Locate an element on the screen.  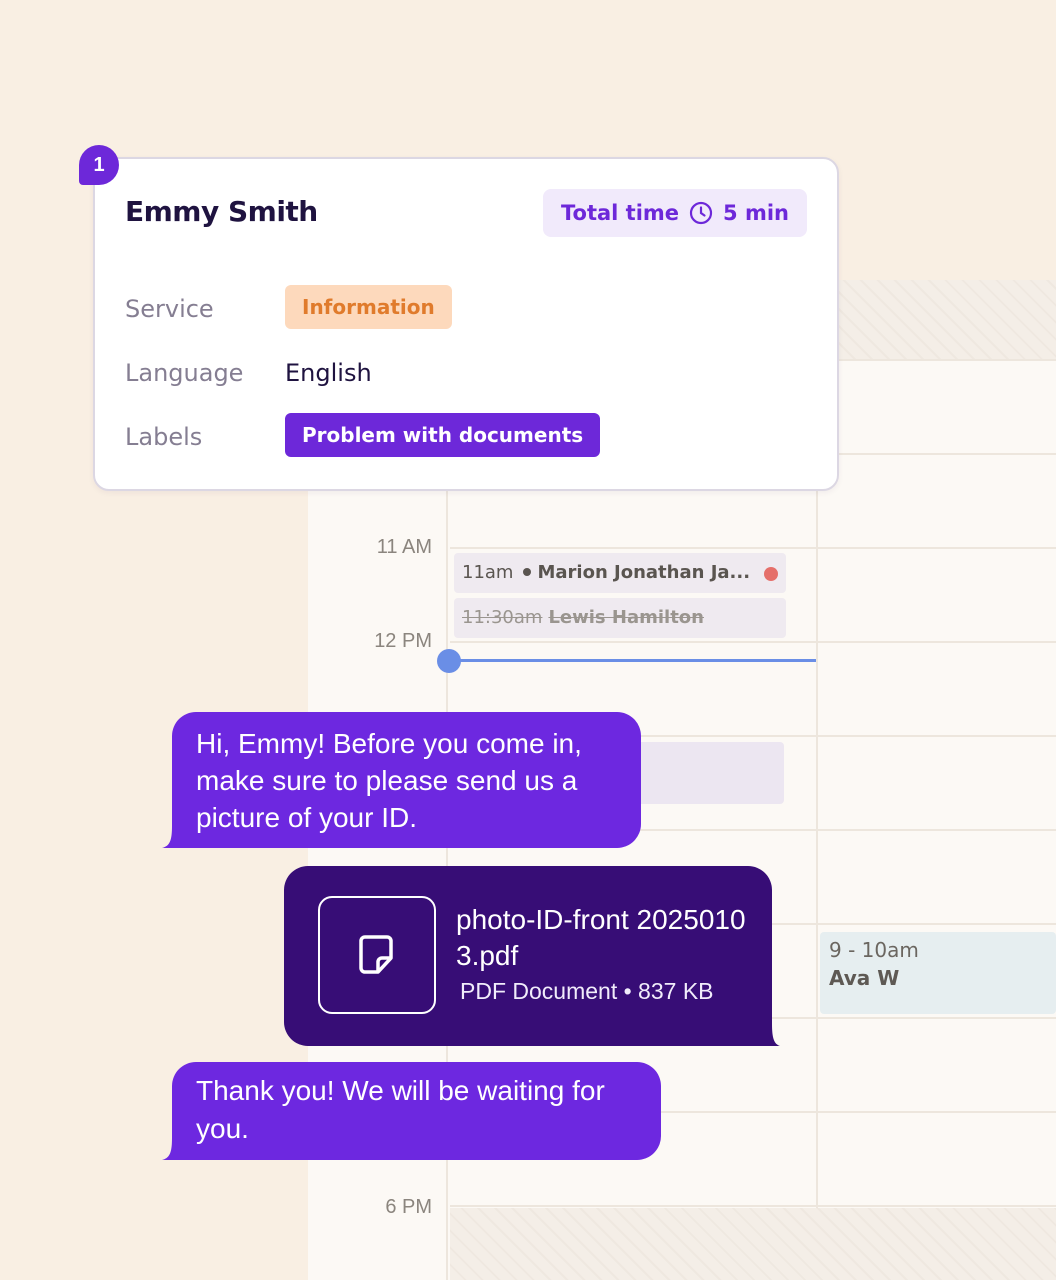
total-time-label: Total time is located at coordinates (620, 213).